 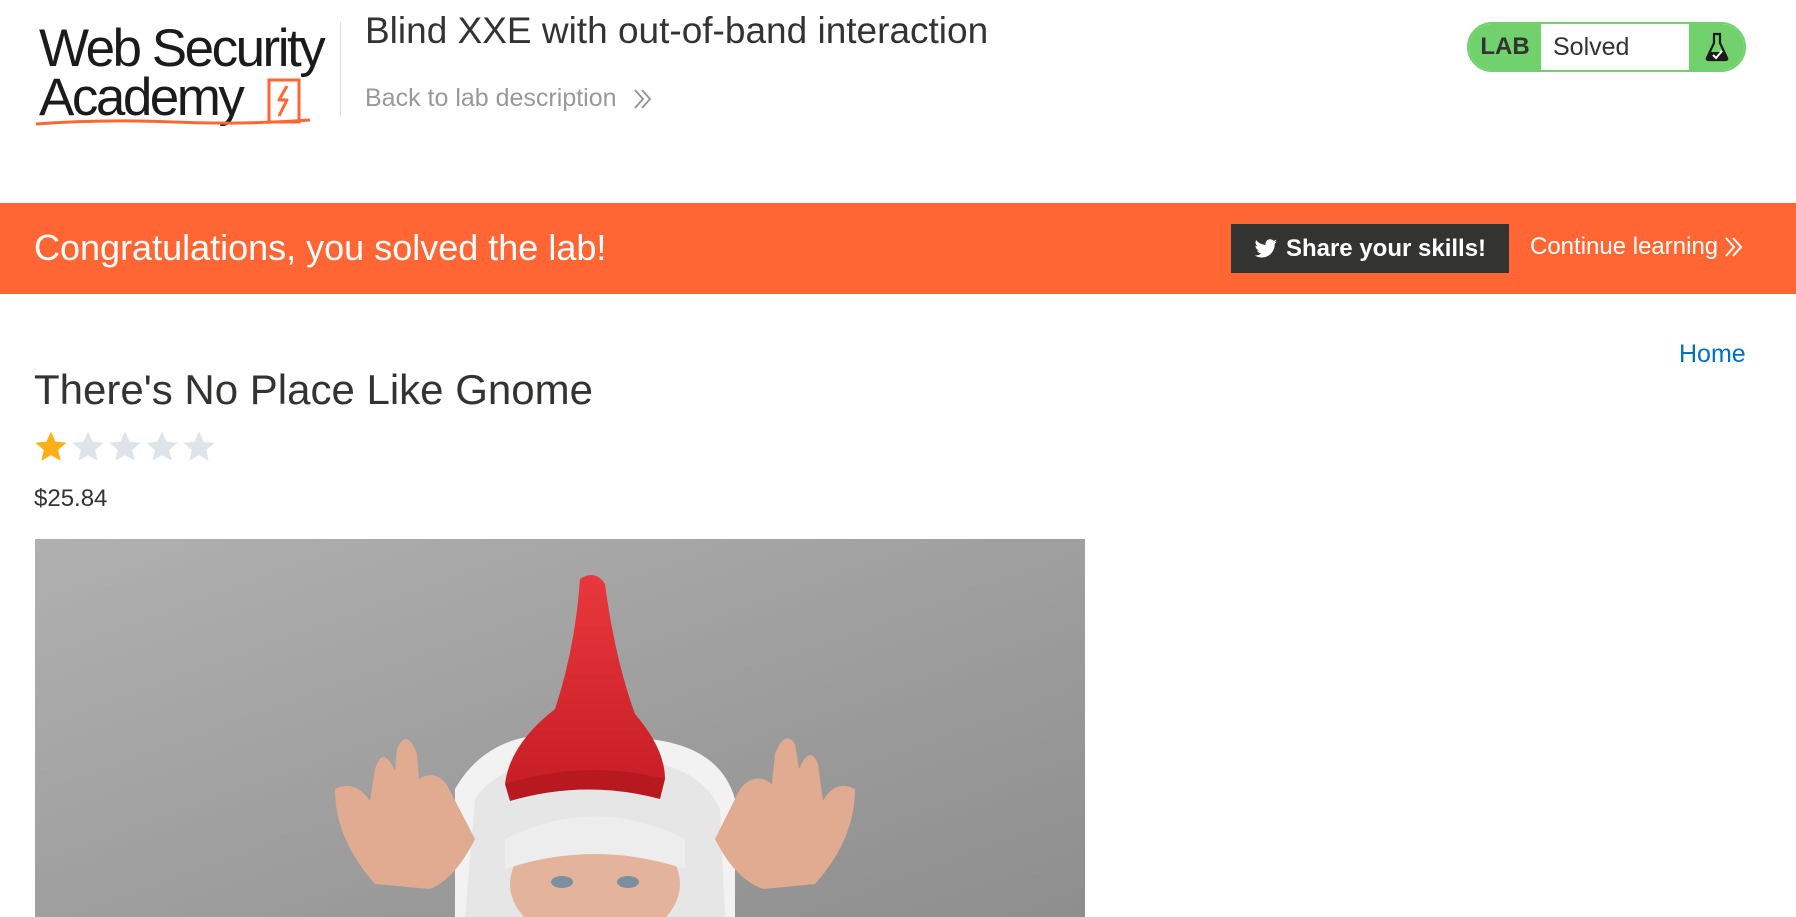 What do you see at coordinates (71, 498) in the screenshot?
I see `product-price: $25.84` at bounding box center [71, 498].